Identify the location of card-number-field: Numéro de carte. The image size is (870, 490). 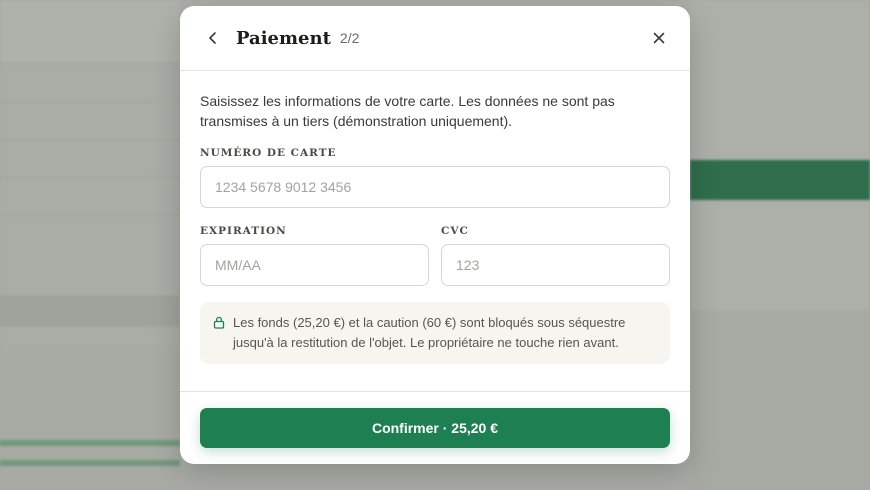
(435, 177).